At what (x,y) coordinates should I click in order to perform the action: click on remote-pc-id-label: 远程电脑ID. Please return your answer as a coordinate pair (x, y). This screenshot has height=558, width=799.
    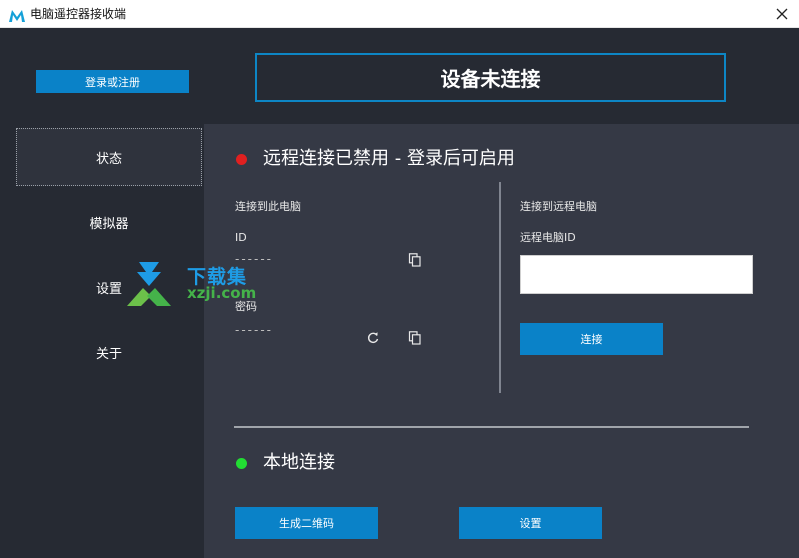
    Looking at the image, I should click on (548, 237).